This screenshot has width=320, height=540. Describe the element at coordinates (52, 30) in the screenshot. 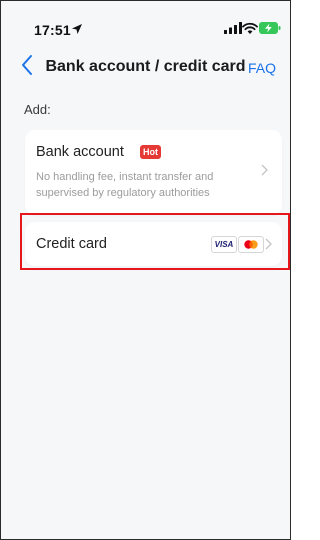

I see `status-time: 17:51` at that location.